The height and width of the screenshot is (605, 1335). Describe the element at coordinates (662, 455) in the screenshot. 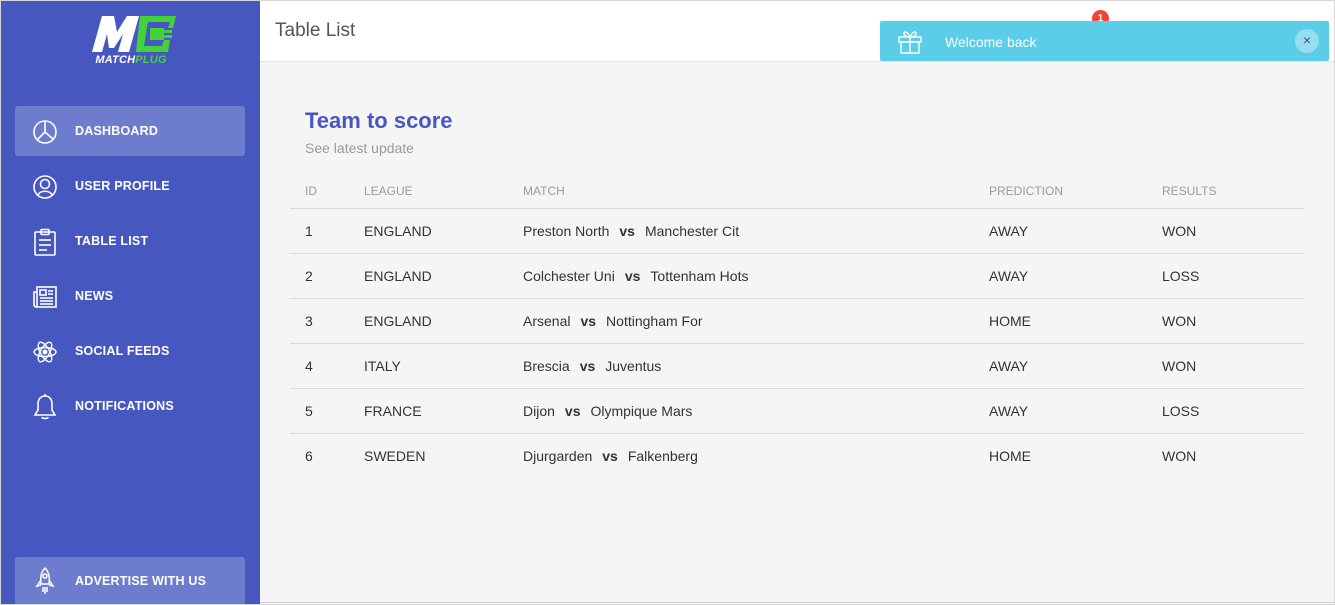

I see `away-team: Falkenberg` at that location.